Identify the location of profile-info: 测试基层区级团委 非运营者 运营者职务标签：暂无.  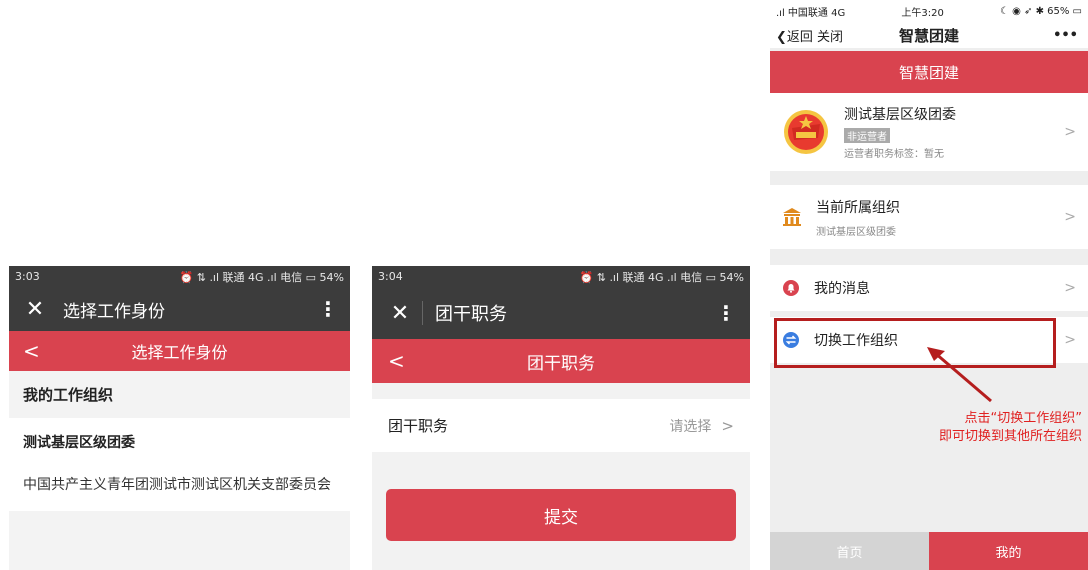
(954, 132).